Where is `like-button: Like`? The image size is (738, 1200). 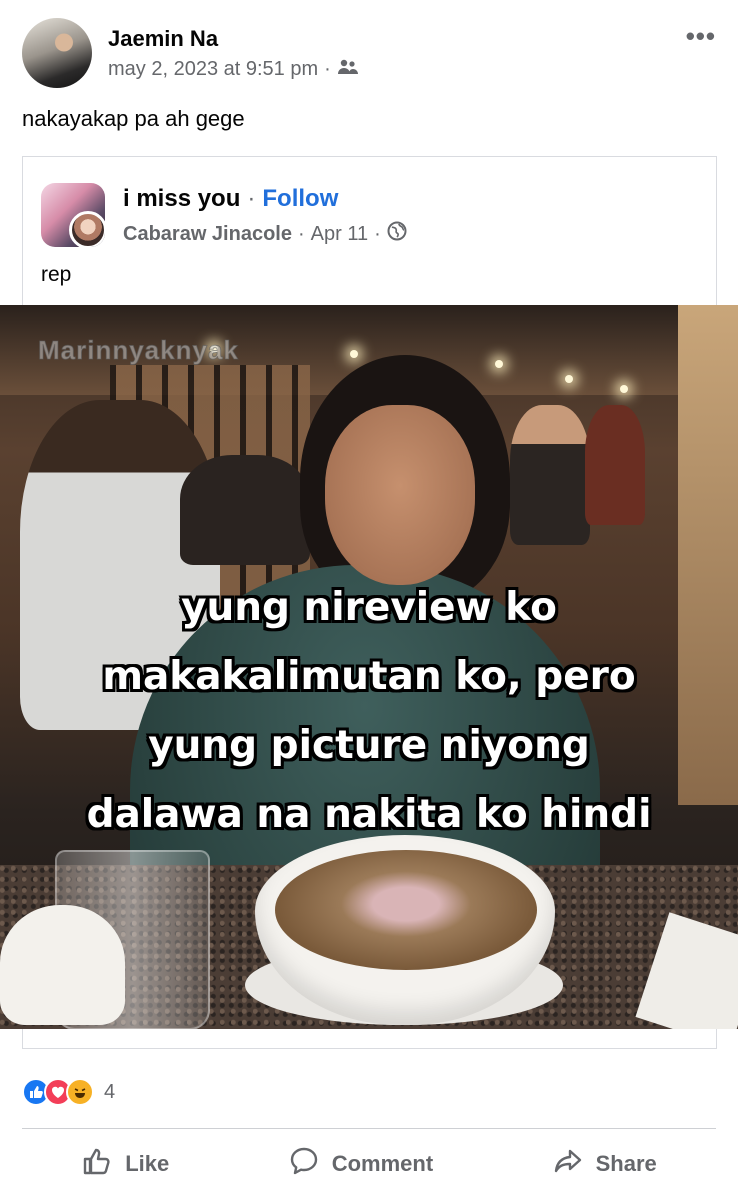
like-button: Like is located at coordinates (125, 1164).